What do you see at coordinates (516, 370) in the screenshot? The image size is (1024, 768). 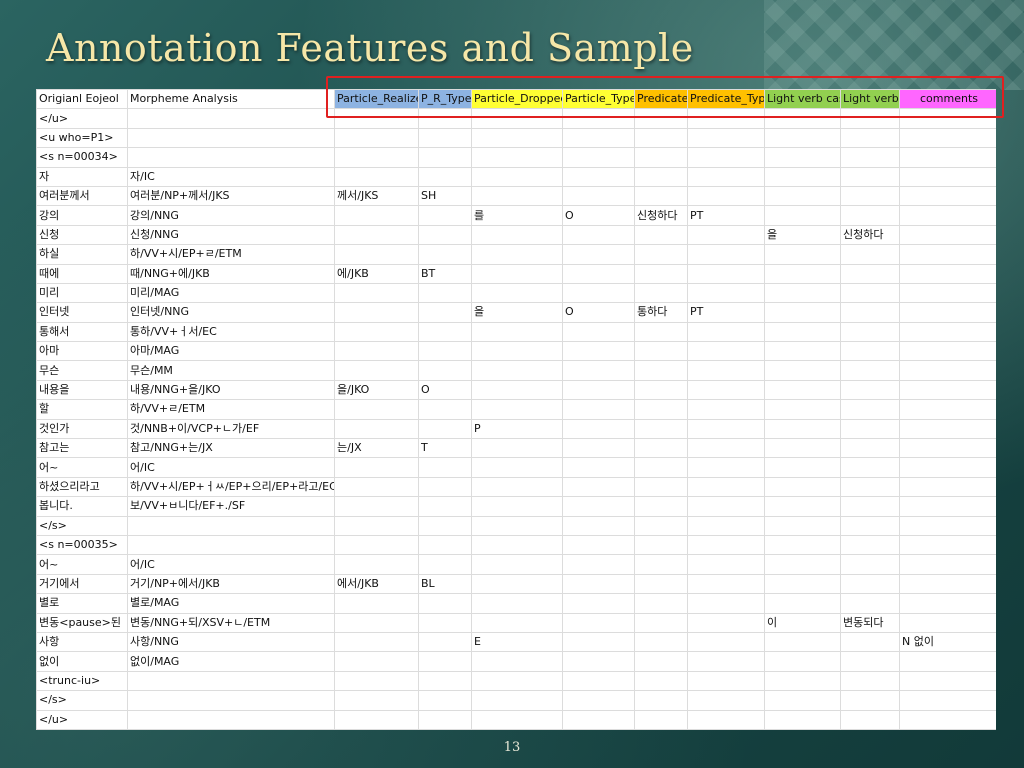 I see `table-row: 무슨 무슨/MM` at bounding box center [516, 370].